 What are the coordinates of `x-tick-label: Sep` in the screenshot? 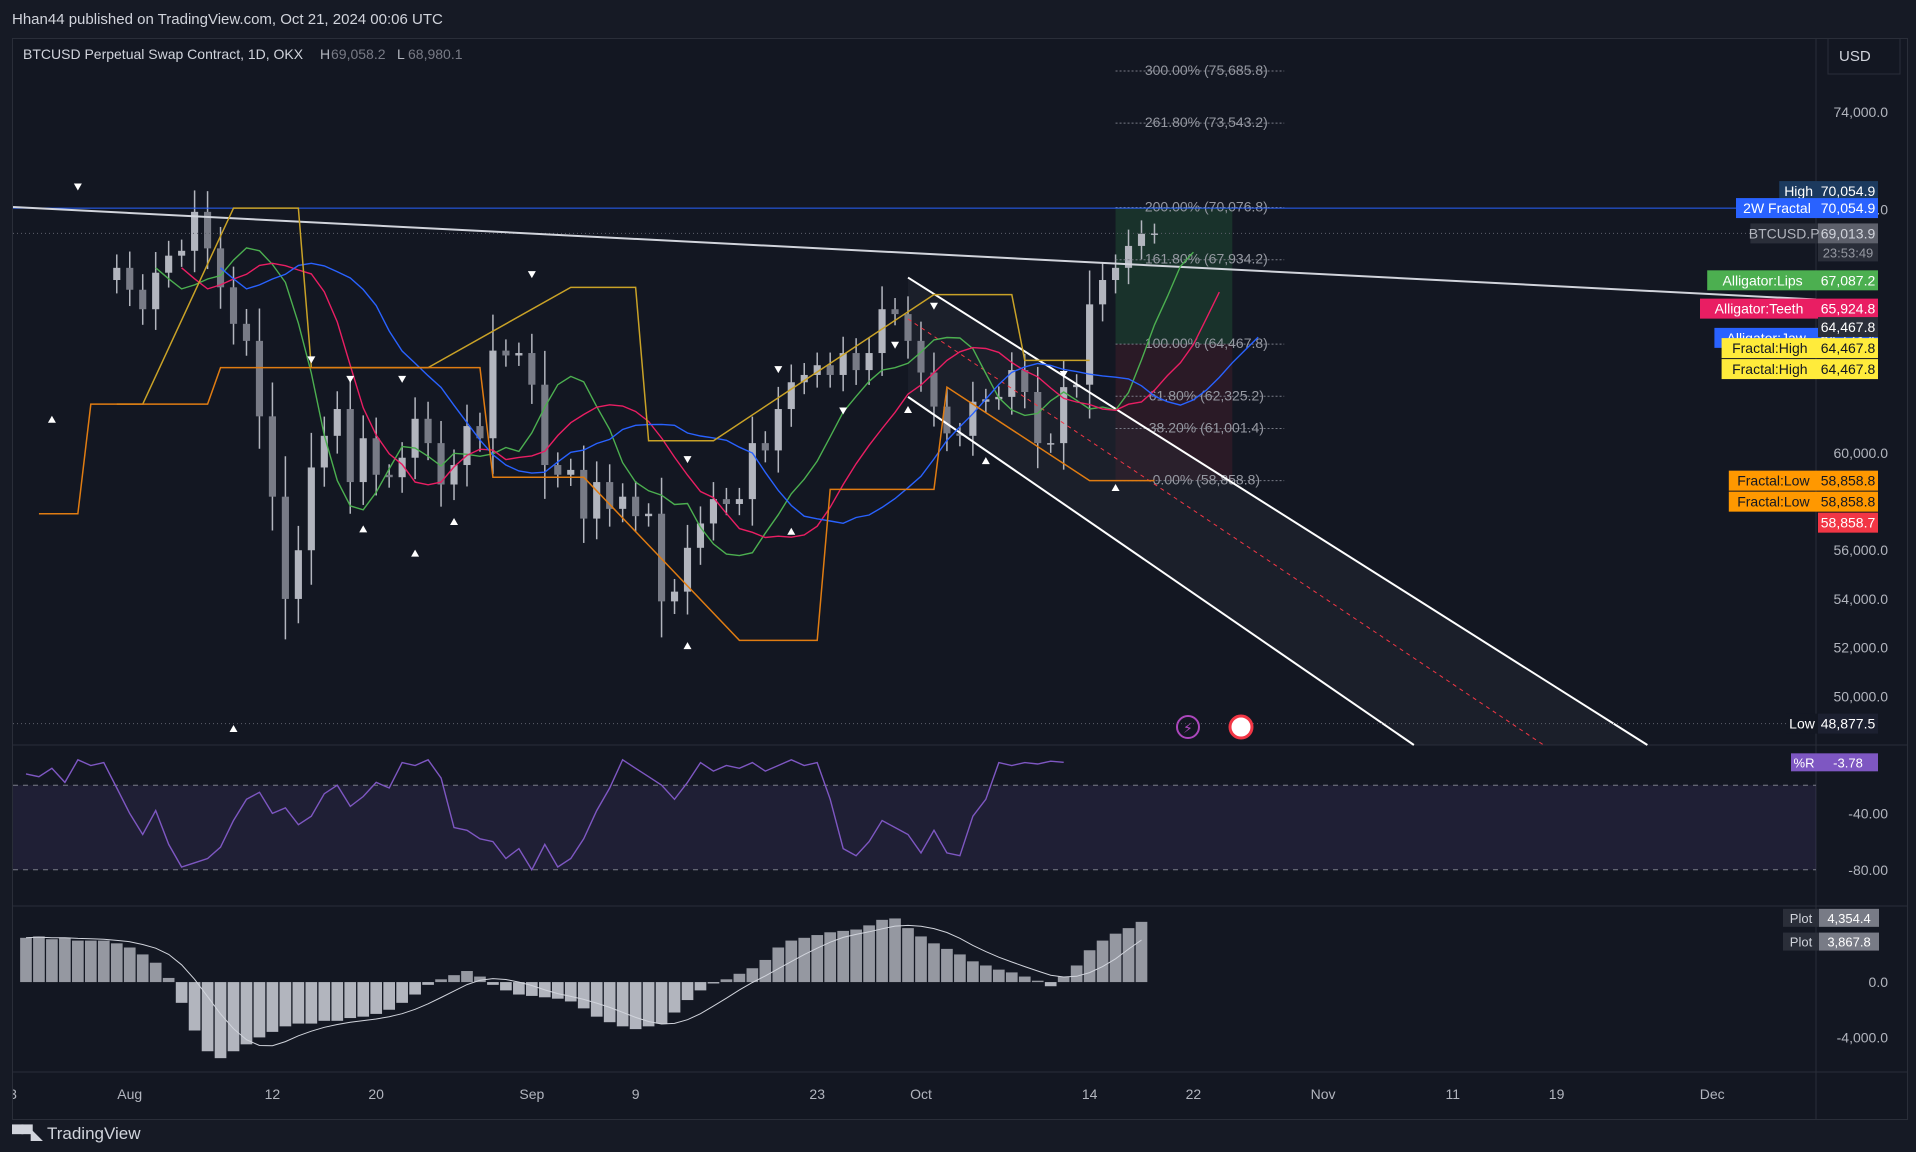 It's located at (531, 1094).